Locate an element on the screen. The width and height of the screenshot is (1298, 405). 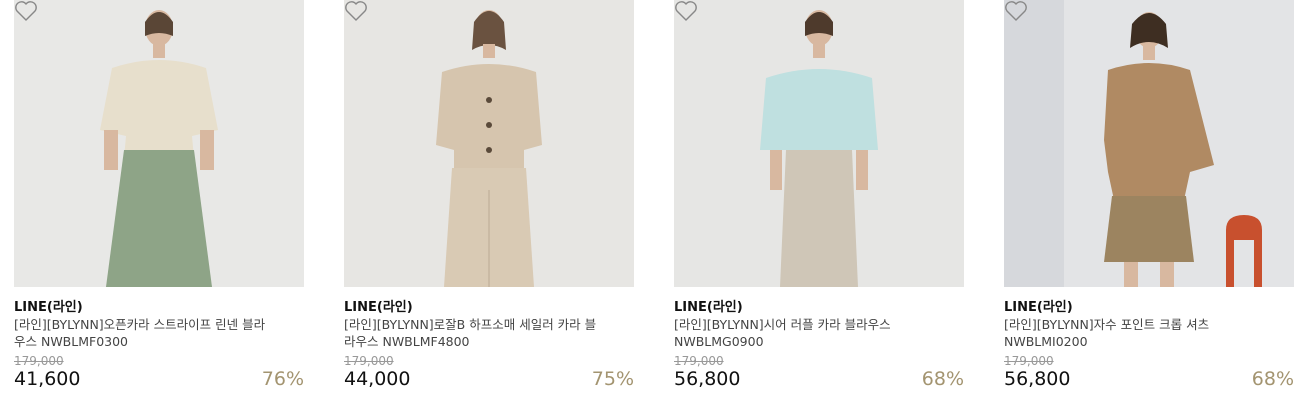
sale-price: 44,000 is located at coordinates (377, 379).